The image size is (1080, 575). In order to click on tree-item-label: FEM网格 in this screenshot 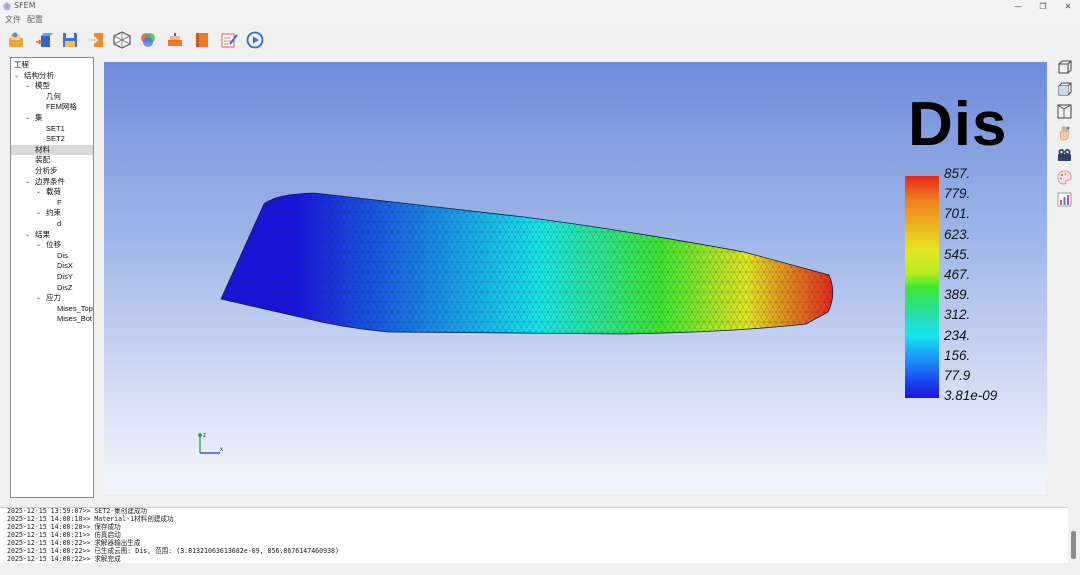, I will do `click(61, 107)`.